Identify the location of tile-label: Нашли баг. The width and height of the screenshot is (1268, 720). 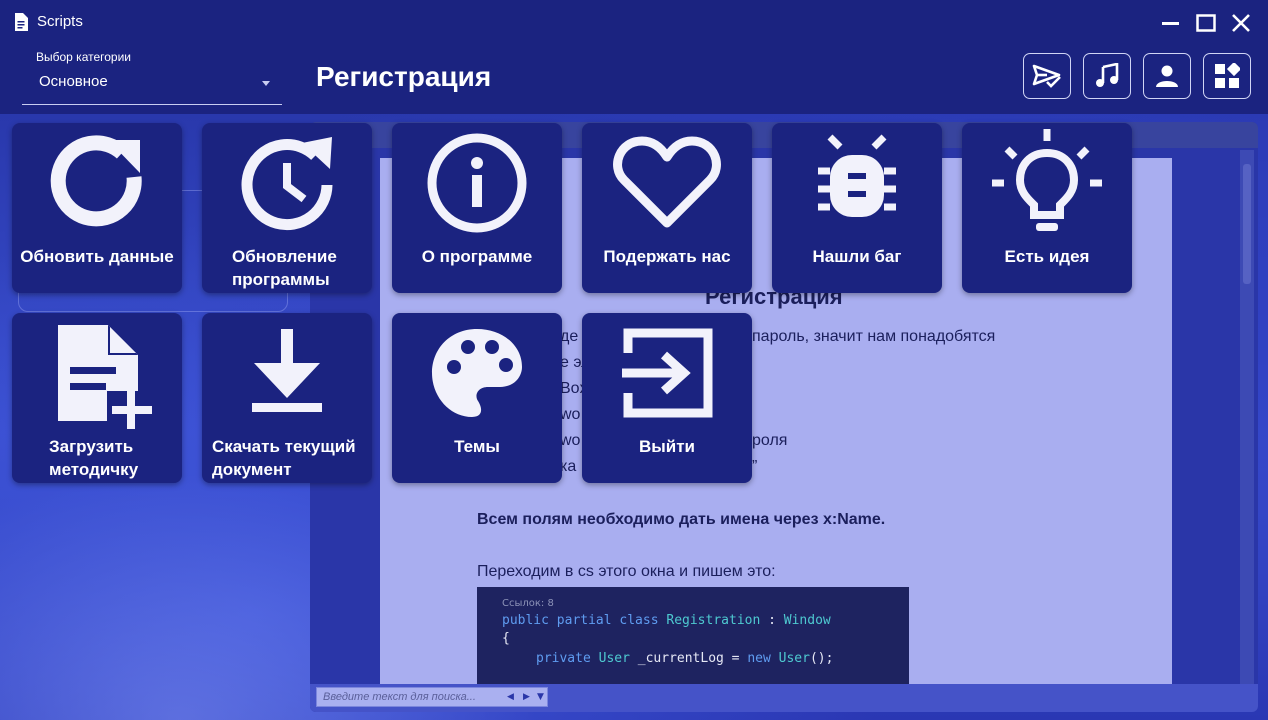
(857, 256).